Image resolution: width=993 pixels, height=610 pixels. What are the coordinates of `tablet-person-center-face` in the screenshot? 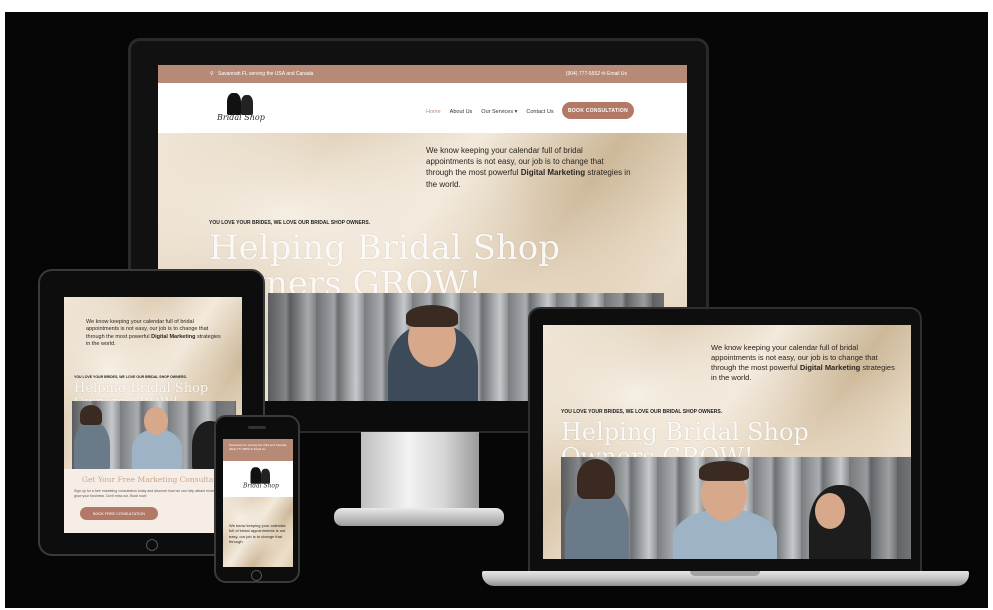 It's located at (156, 421).